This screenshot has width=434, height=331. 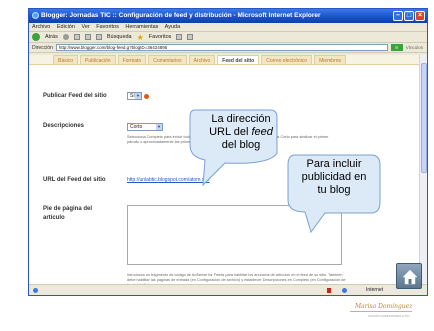 I want to click on tab-miembros: Miembros, so click(x=330, y=59).